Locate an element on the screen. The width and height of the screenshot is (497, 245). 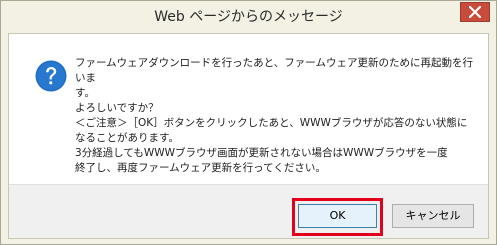
ok-button: OK is located at coordinates (337, 216).